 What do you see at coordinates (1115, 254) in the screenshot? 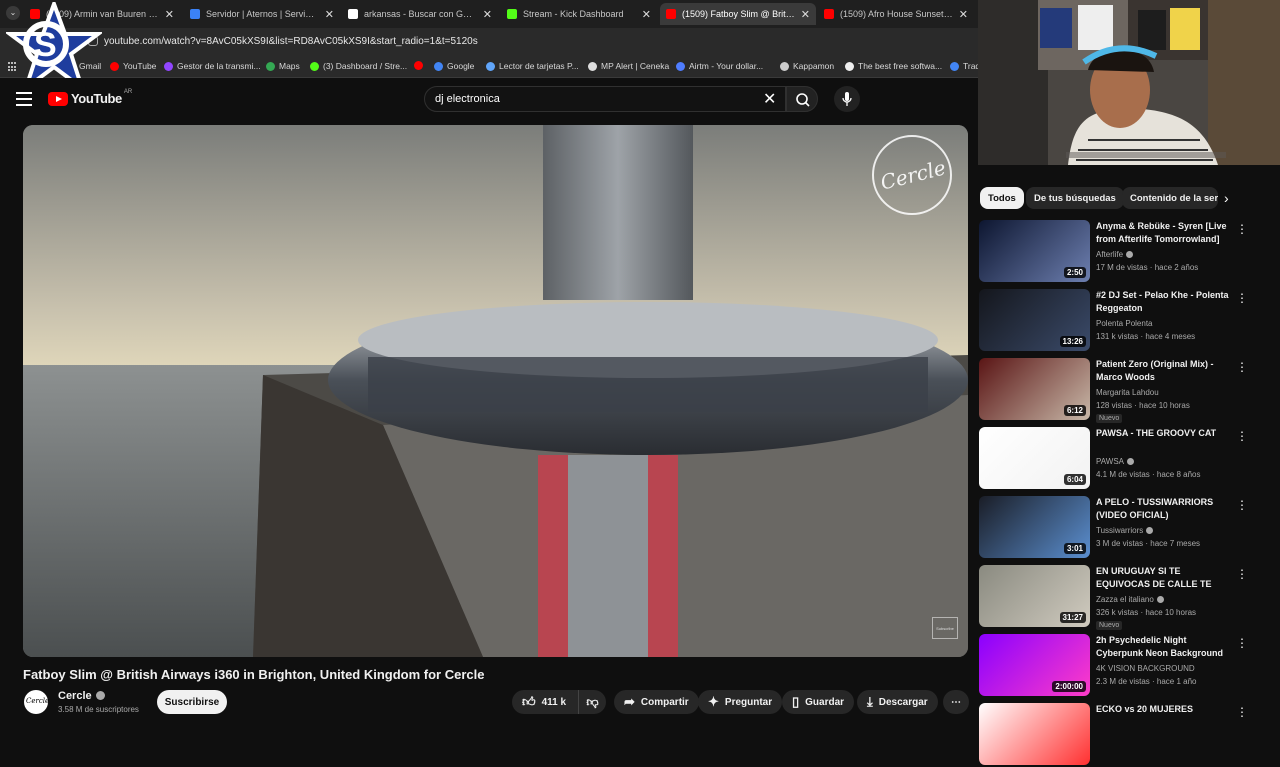
I see `recommended-video-channel: Afterlife` at bounding box center [1115, 254].